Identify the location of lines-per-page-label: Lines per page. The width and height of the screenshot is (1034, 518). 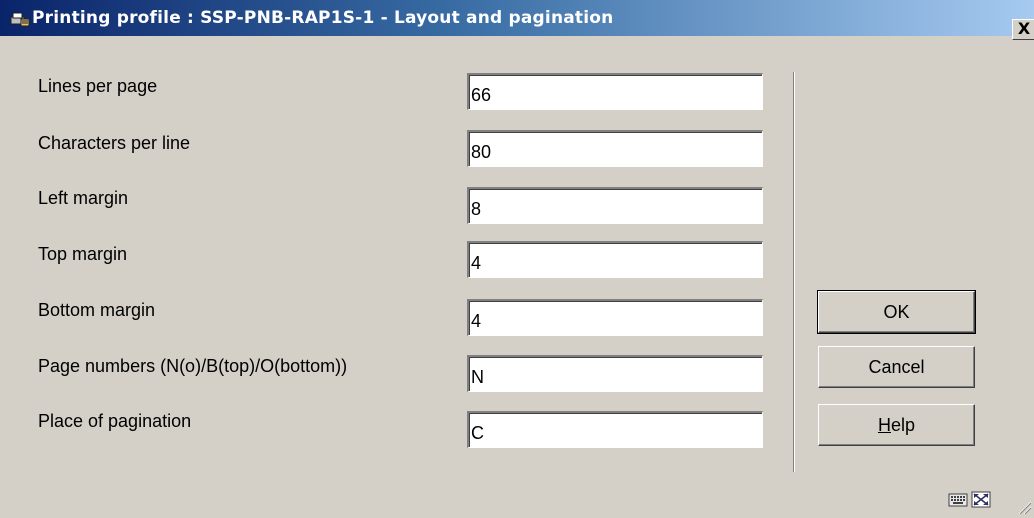
(98, 86).